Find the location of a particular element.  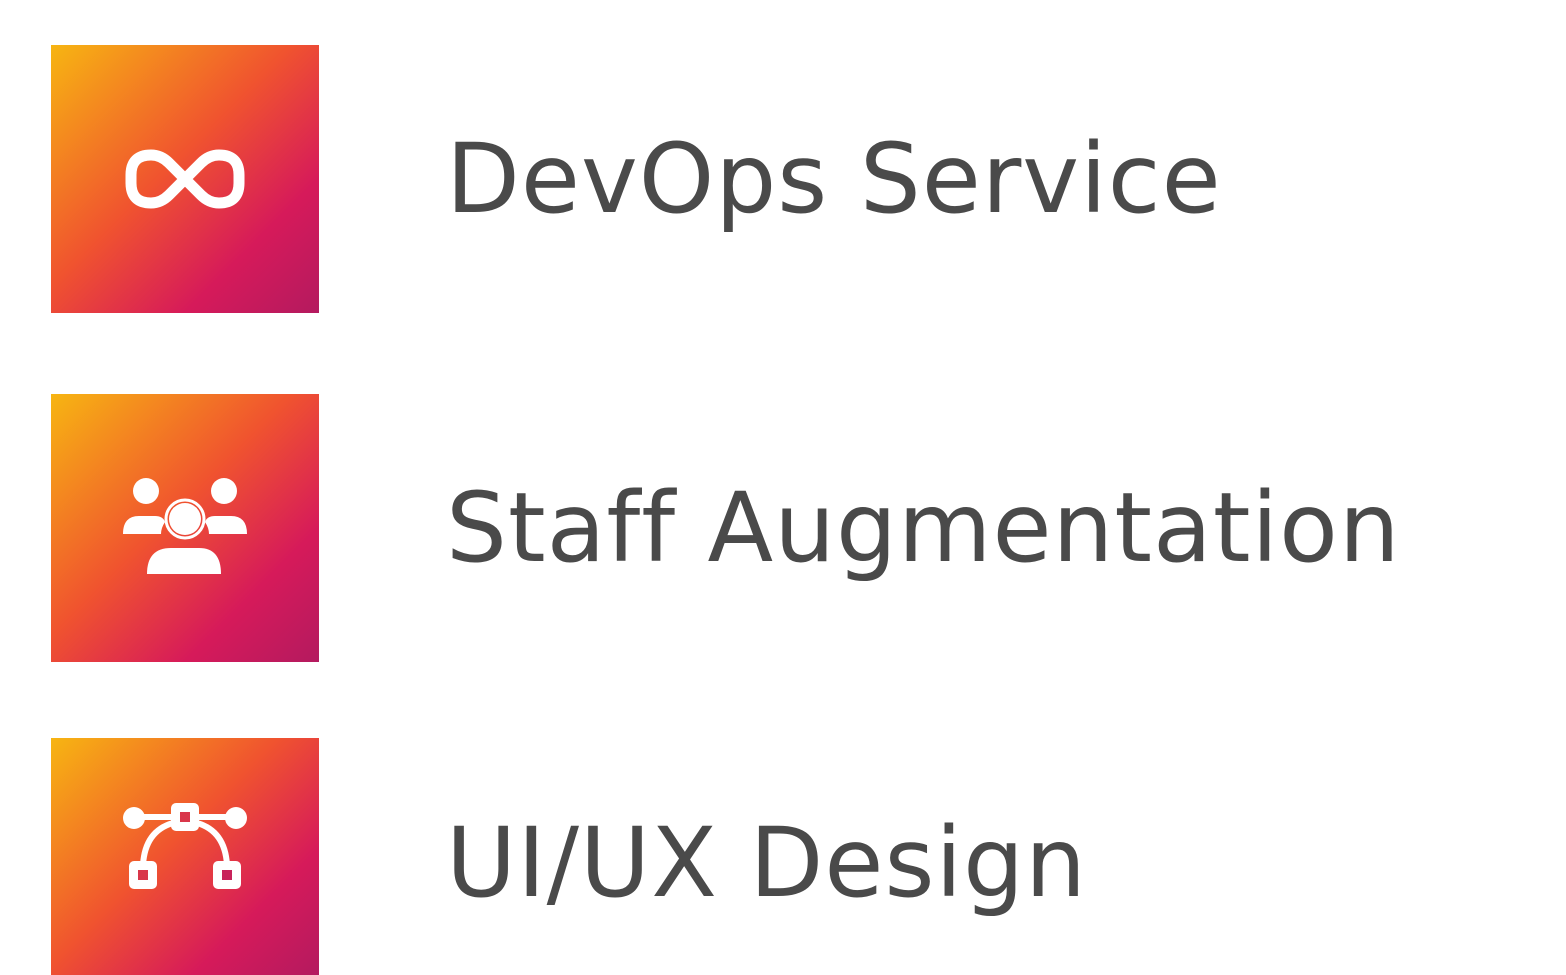

uiux-tile is located at coordinates (185, 856).